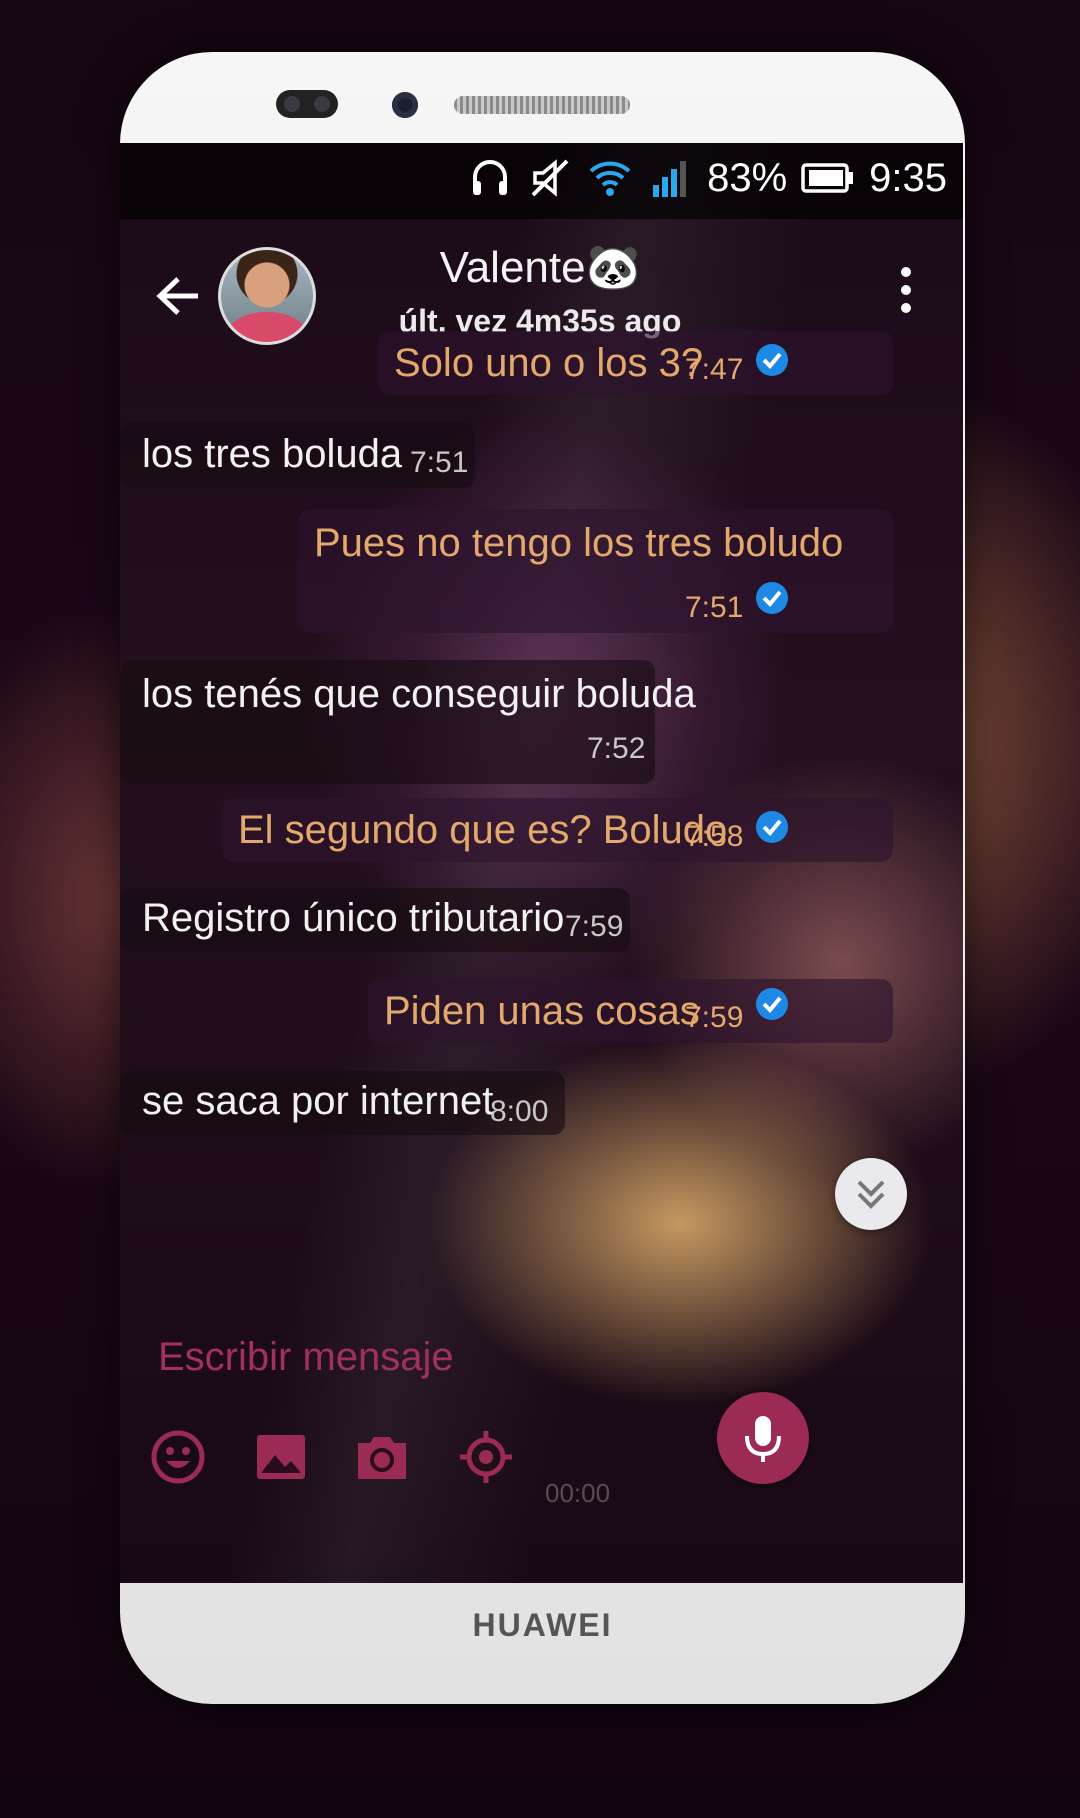 The height and width of the screenshot is (1818, 1080). Describe the element at coordinates (353, 918) in the screenshot. I see `message-text: Registro único tributario` at that location.